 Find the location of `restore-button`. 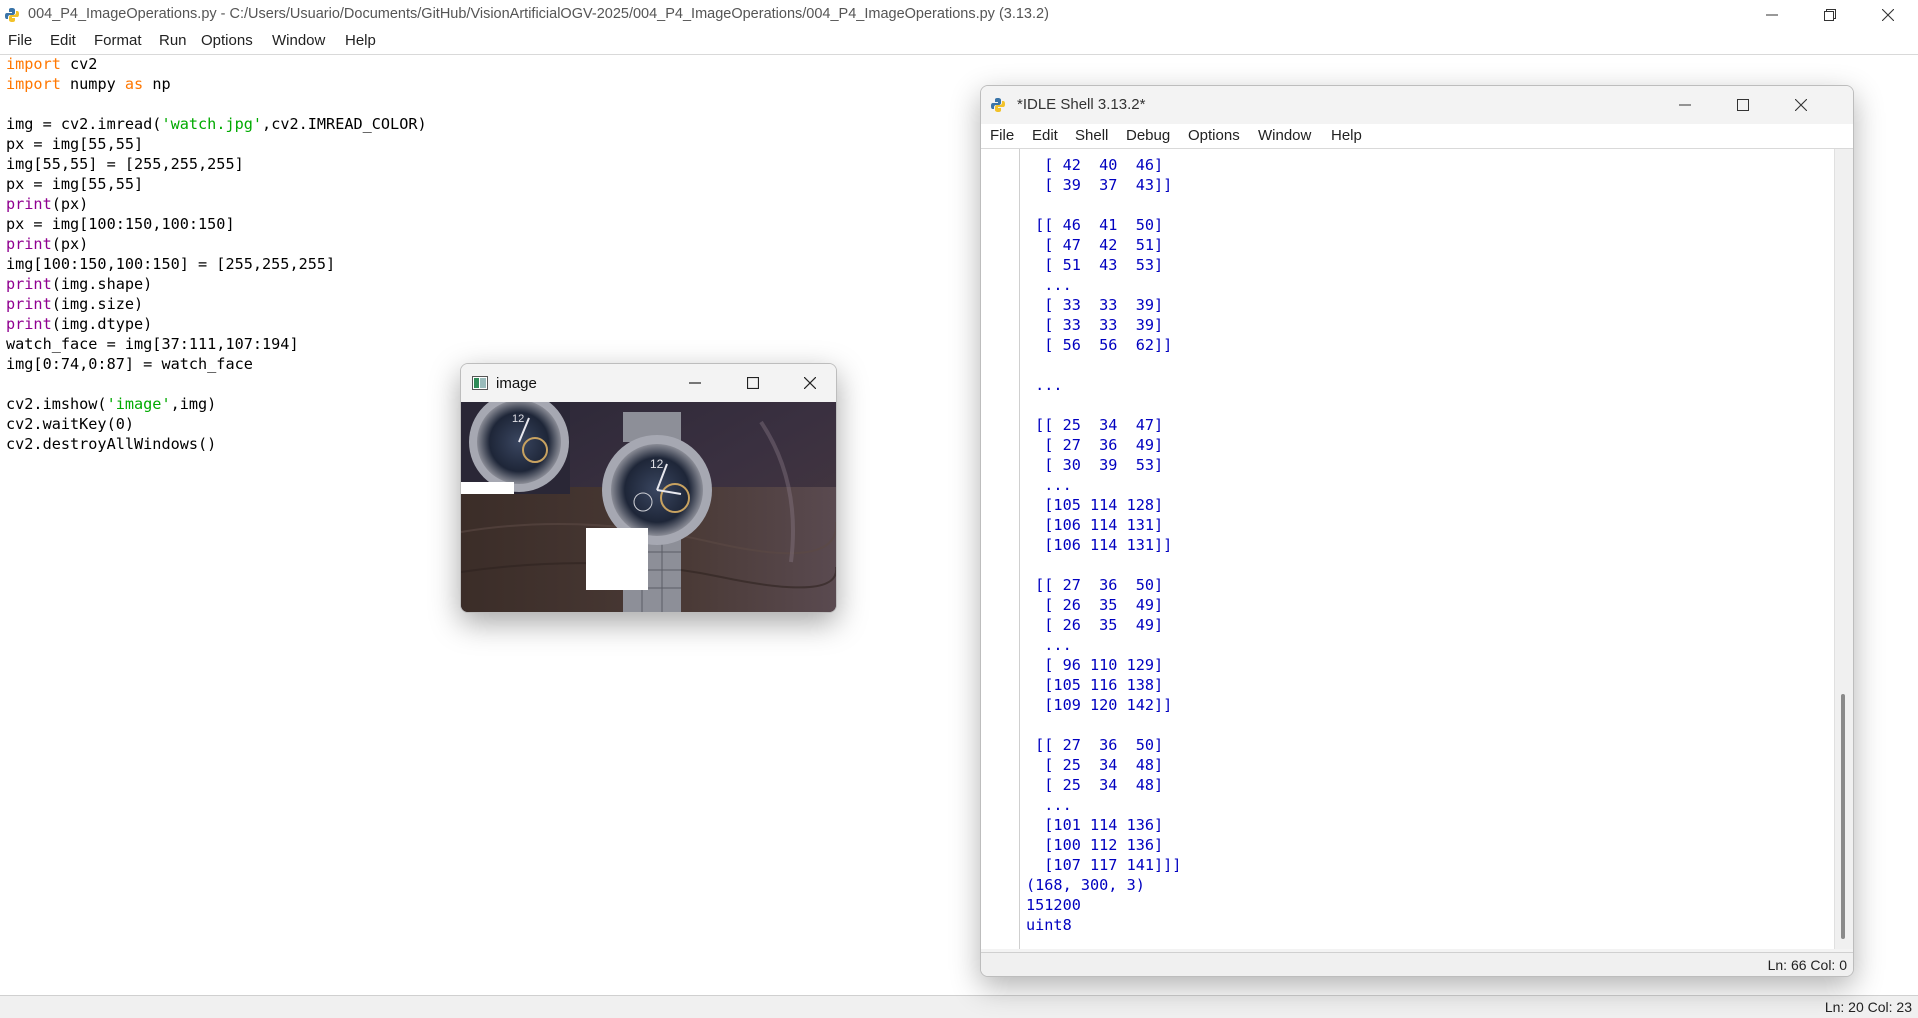

restore-button is located at coordinates (1830, 15).